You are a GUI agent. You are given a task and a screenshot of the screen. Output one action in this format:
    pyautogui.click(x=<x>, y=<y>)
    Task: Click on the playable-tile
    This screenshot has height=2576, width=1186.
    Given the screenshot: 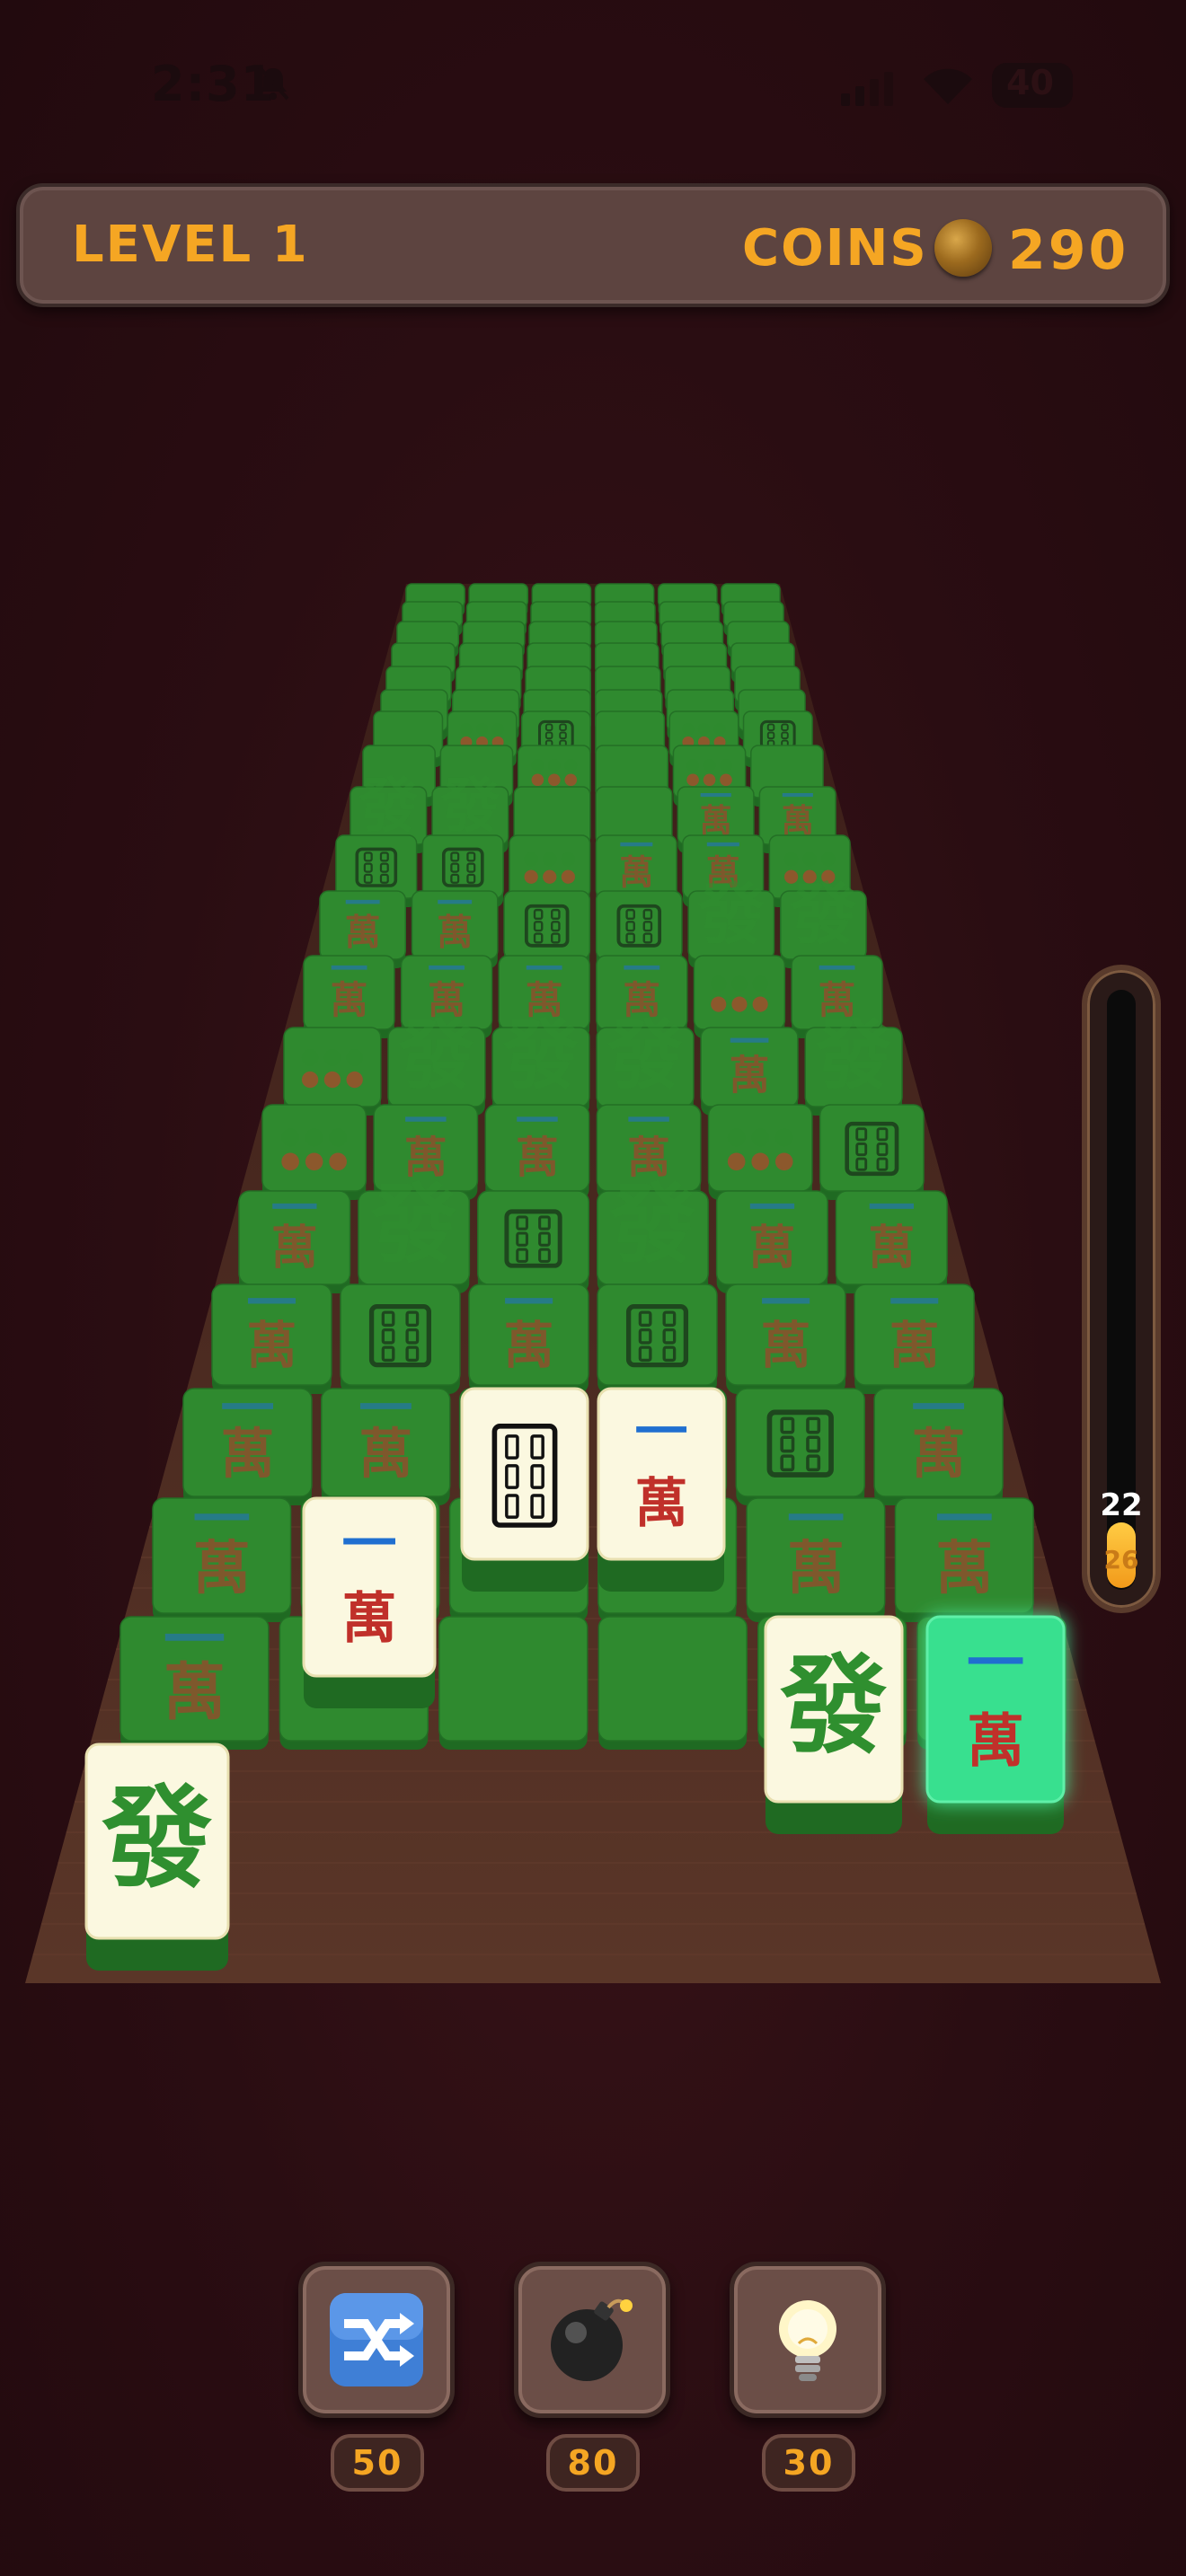 What is the action you would take?
    pyautogui.click(x=524, y=1489)
    